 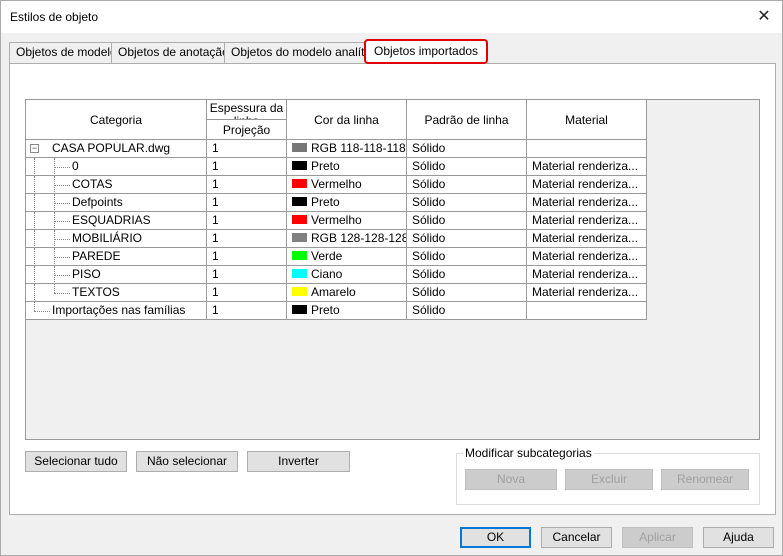 What do you see at coordinates (54, 17) in the screenshot?
I see `dialog-title: Estilos de objeto` at bounding box center [54, 17].